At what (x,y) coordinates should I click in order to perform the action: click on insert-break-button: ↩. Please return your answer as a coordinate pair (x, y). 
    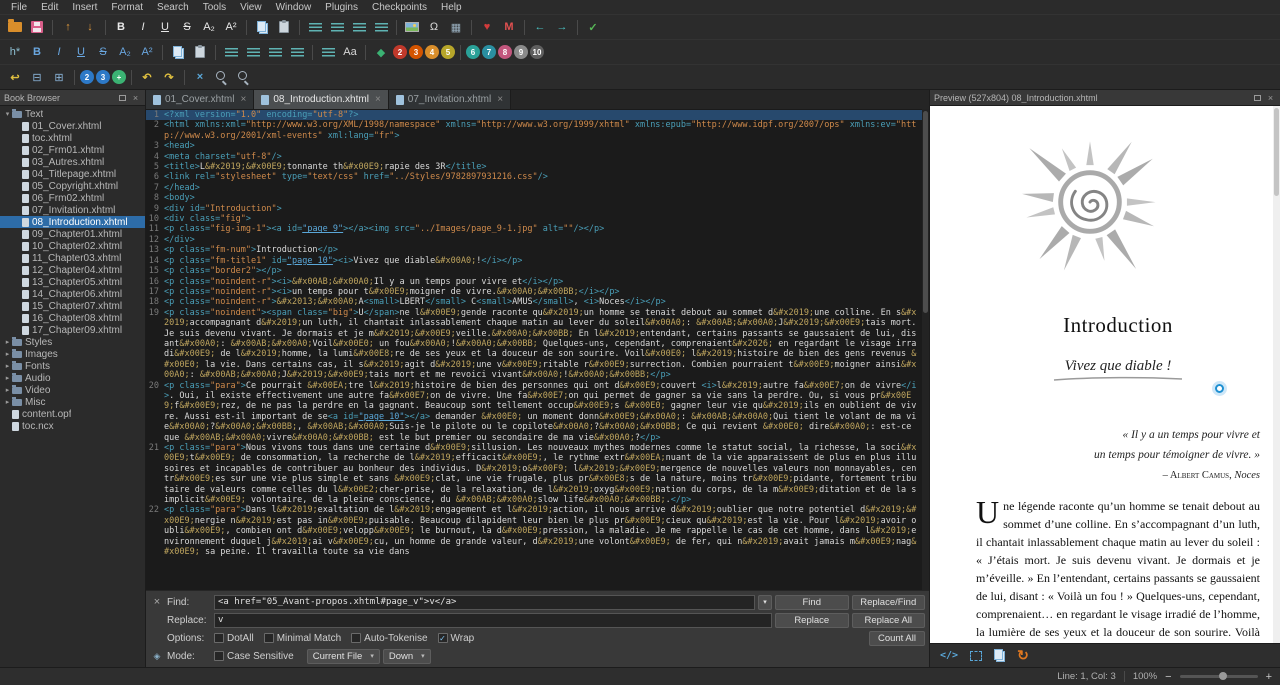
    Looking at the image, I should click on (15, 77).